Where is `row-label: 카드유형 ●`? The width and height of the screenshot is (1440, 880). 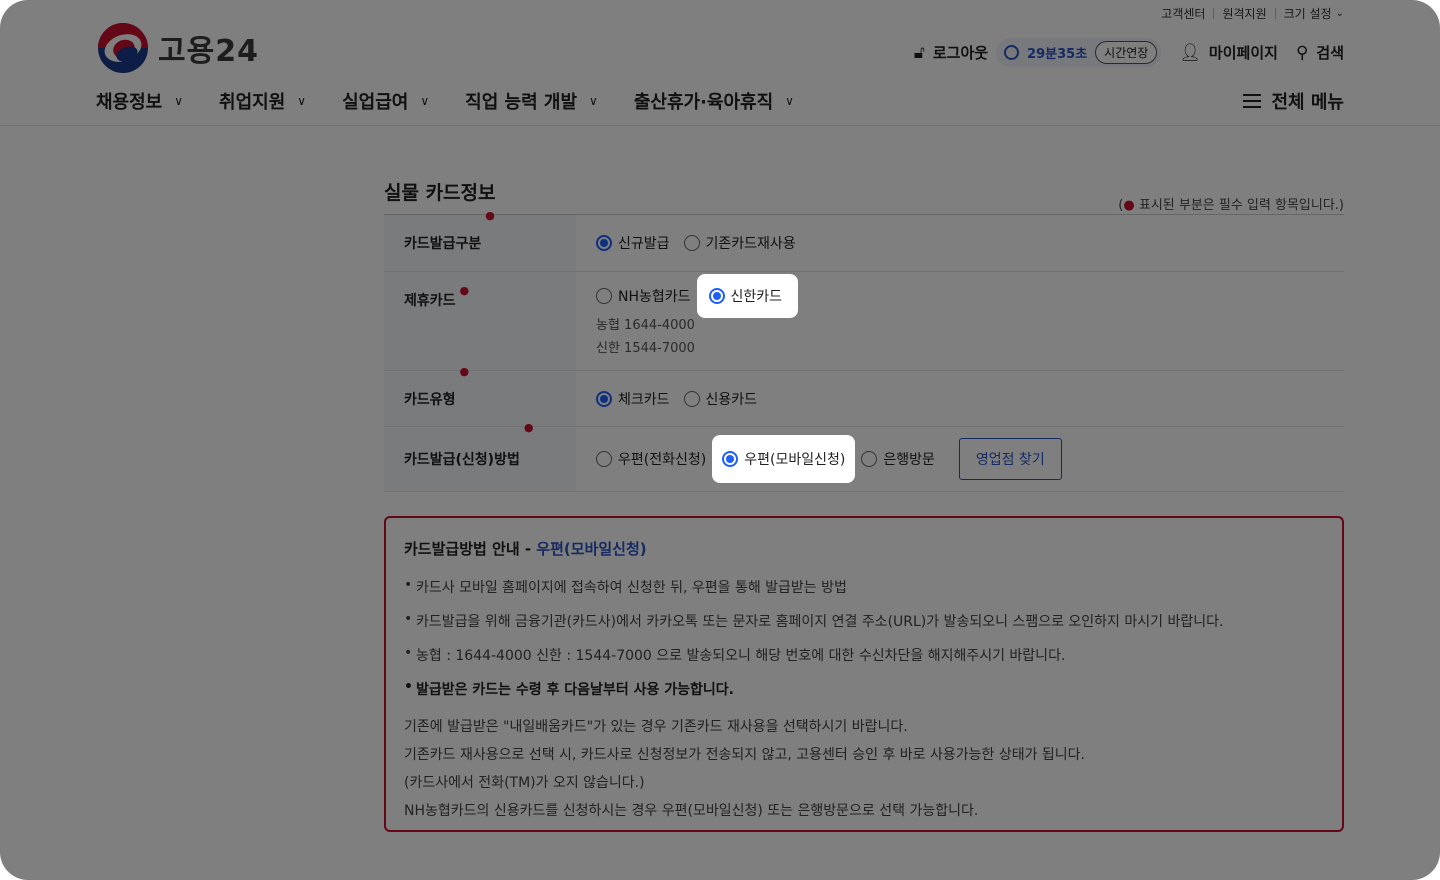
row-label: 카드유형 ● is located at coordinates (480, 395).